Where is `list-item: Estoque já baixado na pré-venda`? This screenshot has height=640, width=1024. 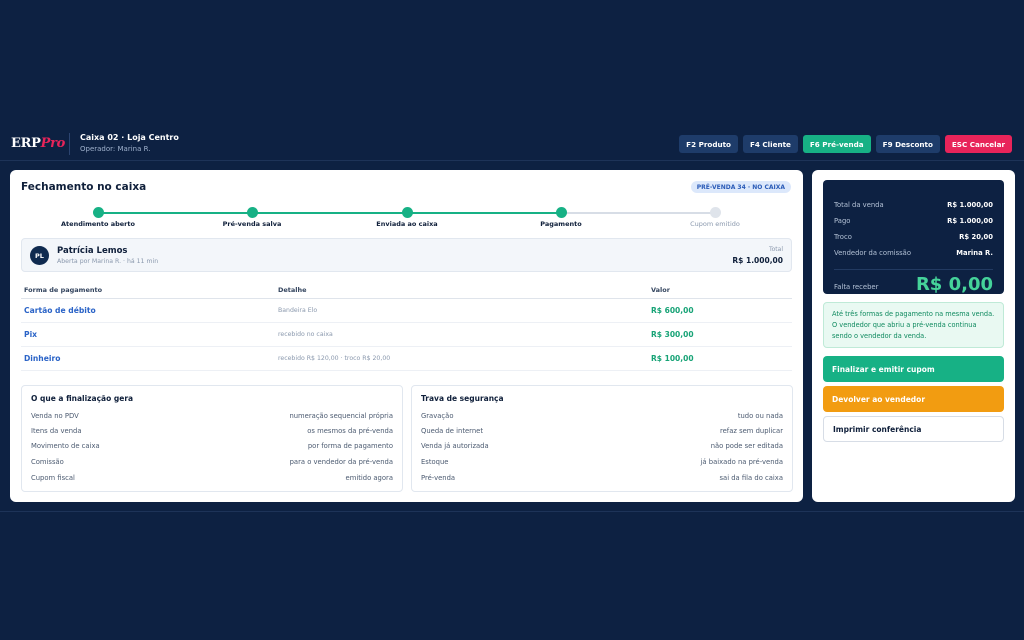 list-item: Estoque já baixado na pré-venda is located at coordinates (602, 462).